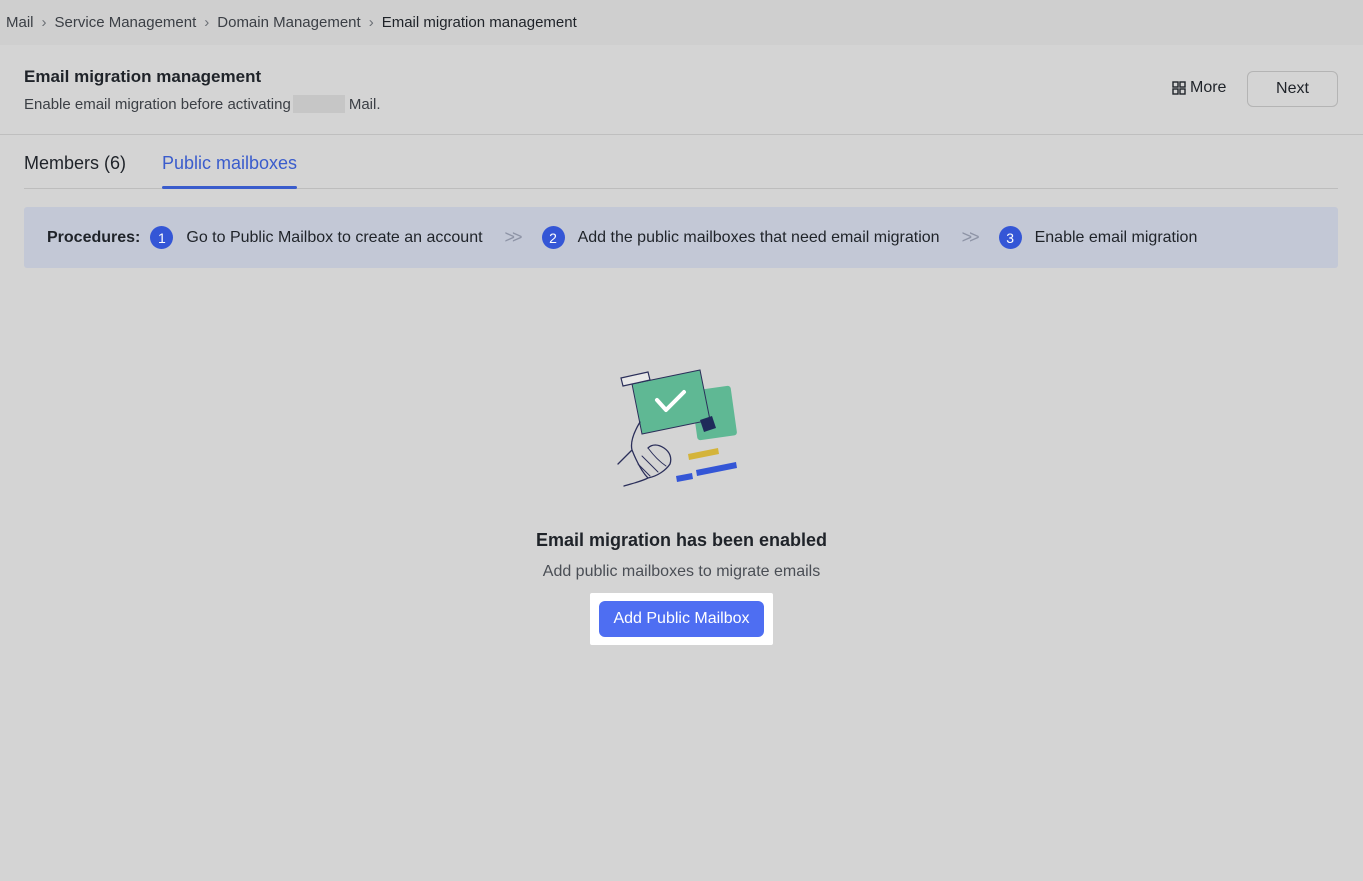 The image size is (1363, 881). What do you see at coordinates (126, 22) in the screenshot?
I see `breadcrumb-service-management: Service Management` at bounding box center [126, 22].